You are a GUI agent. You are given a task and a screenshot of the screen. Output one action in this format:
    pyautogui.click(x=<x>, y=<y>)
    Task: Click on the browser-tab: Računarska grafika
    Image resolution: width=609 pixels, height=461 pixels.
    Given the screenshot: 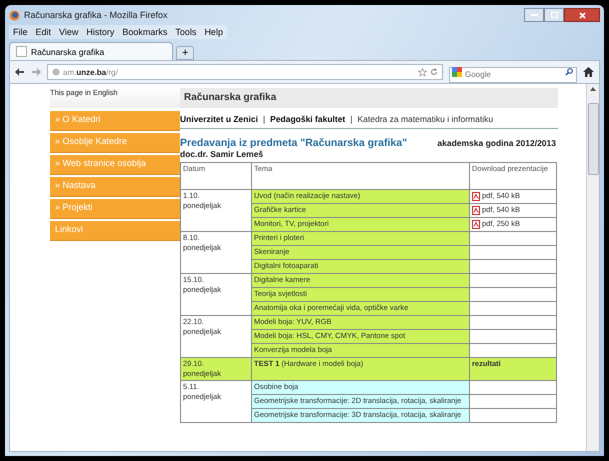 What is the action you would take?
    pyautogui.click(x=91, y=51)
    